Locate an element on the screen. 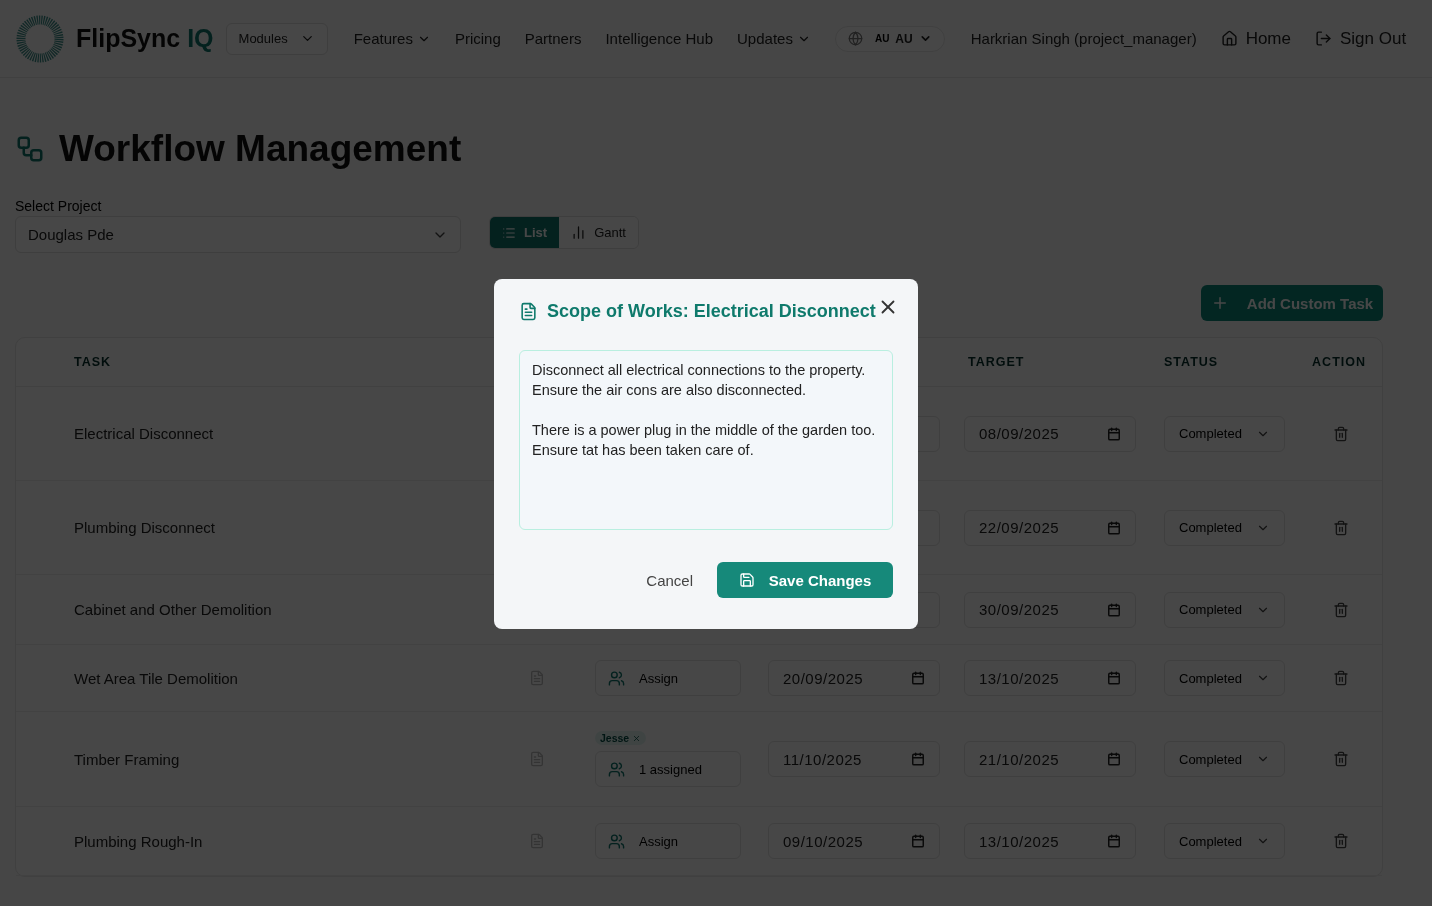 Image resolution: width=1432 pixels, height=906 pixels. task-name: Plumbing Disconnect is located at coordinates (145, 527).